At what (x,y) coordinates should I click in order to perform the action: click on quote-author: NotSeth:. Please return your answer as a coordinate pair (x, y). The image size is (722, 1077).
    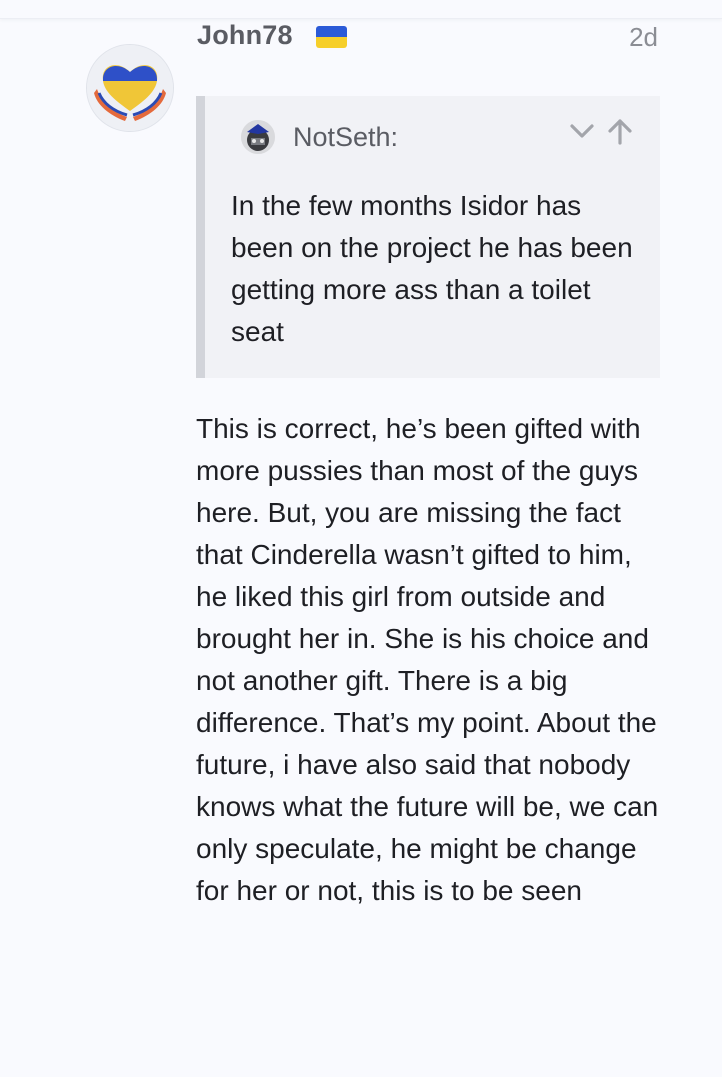
    Looking at the image, I should click on (346, 137).